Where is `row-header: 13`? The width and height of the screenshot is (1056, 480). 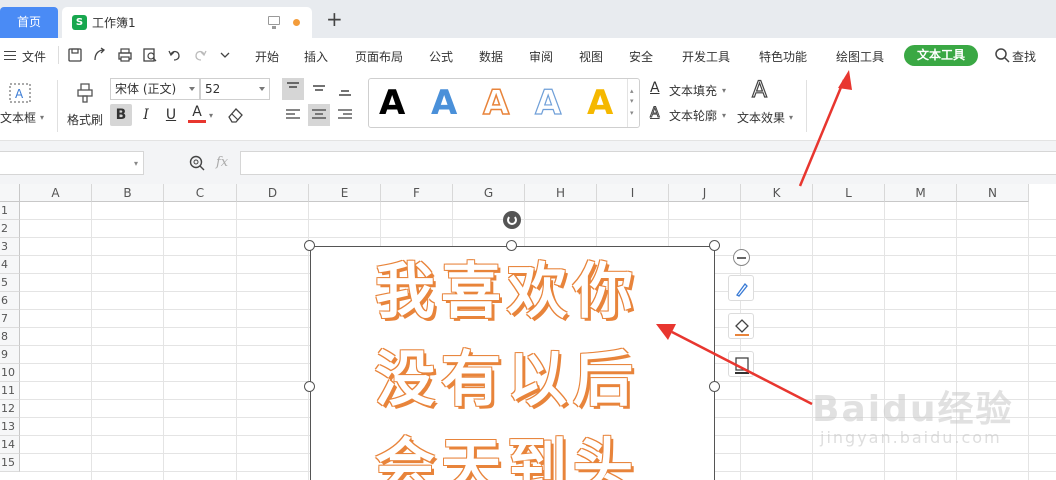 row-header: 13 is located at coordinates (10, 427).